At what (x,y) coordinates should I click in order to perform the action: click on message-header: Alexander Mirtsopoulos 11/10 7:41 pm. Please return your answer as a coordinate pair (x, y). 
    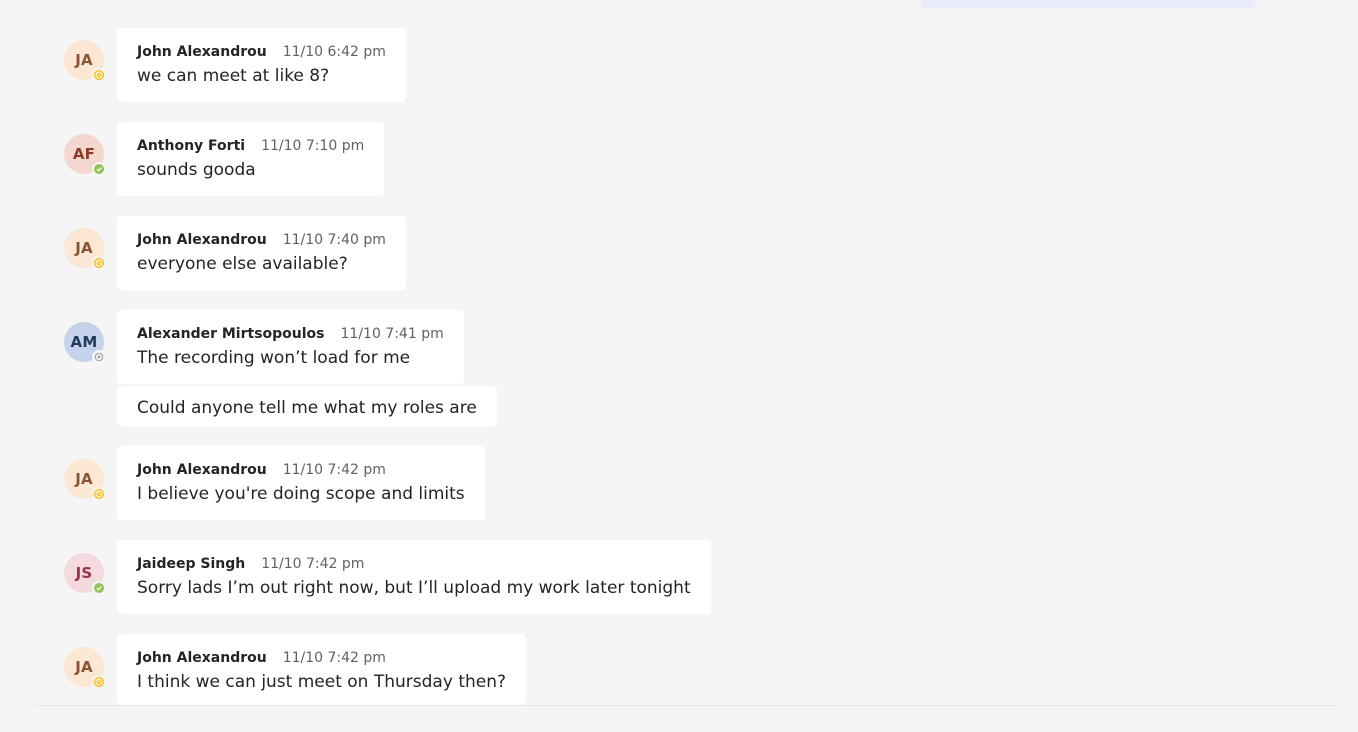
    Looking at the image, I should click on (290, 334).